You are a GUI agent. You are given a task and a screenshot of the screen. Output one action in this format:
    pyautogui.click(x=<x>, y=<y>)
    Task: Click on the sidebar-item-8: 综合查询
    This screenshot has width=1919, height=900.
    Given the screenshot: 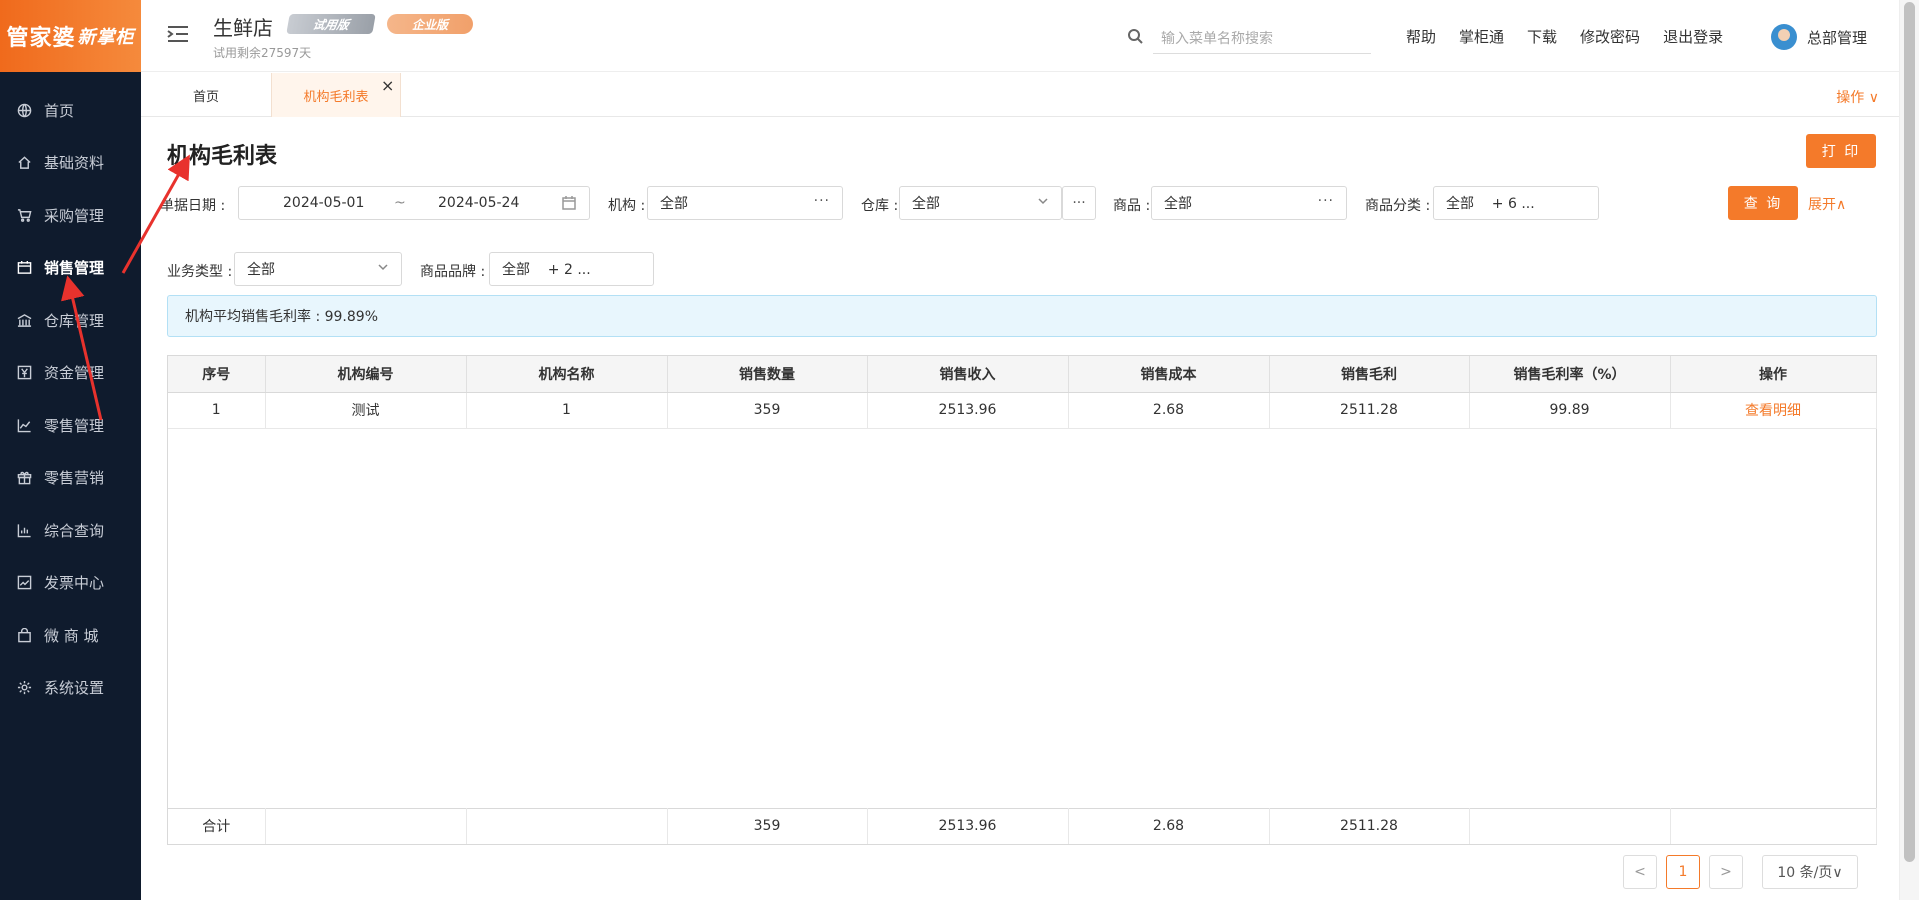 What is the action you would take?
    pyautogui.click(x=70, y=530)
    